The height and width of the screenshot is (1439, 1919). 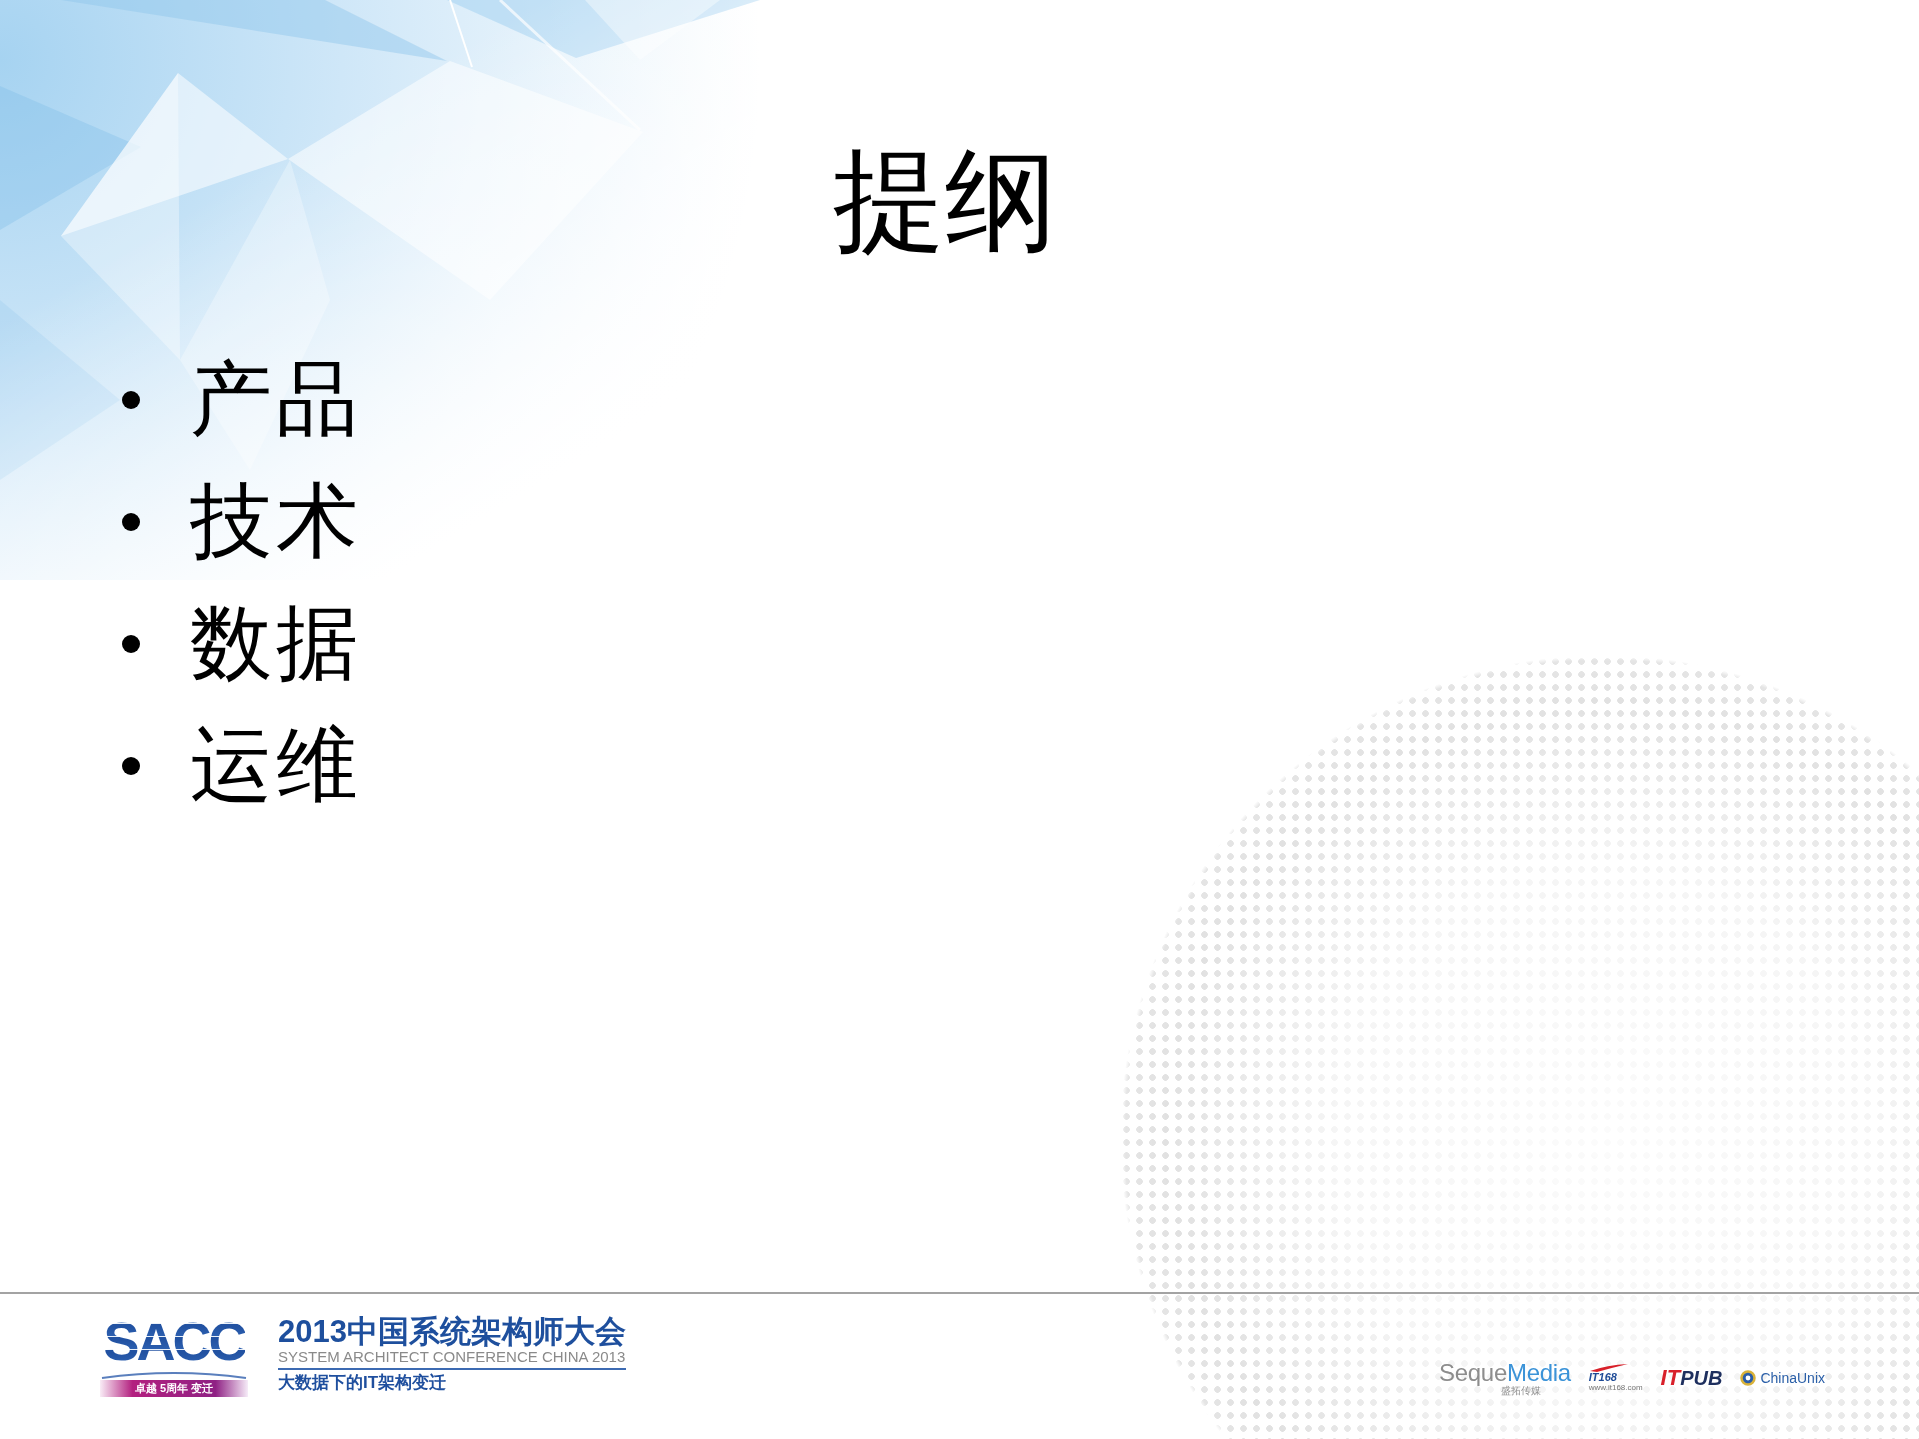 I want to click on logo-text: SequeMedia, so click(x=1505, y=1372).